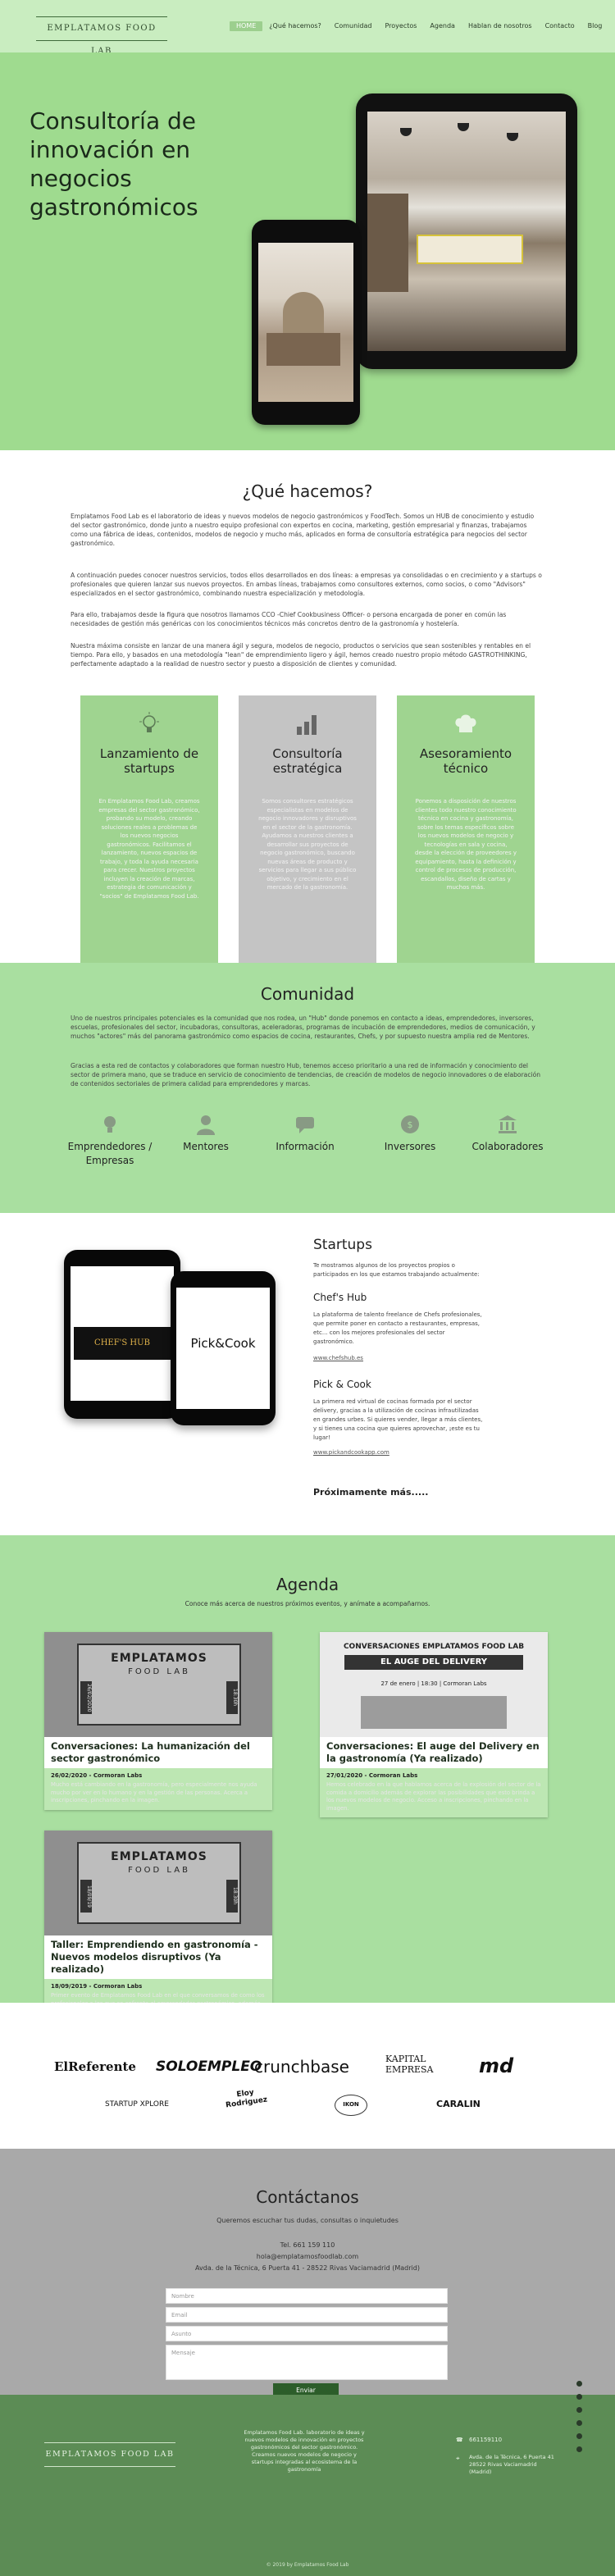 Image resolution: width=615 pixels, height=2576 pixels. What do you see at coordinates (458, 2458) in the screenshot?
I see `footer-location-icon: ⌖` at bounding box center [458, 2458].